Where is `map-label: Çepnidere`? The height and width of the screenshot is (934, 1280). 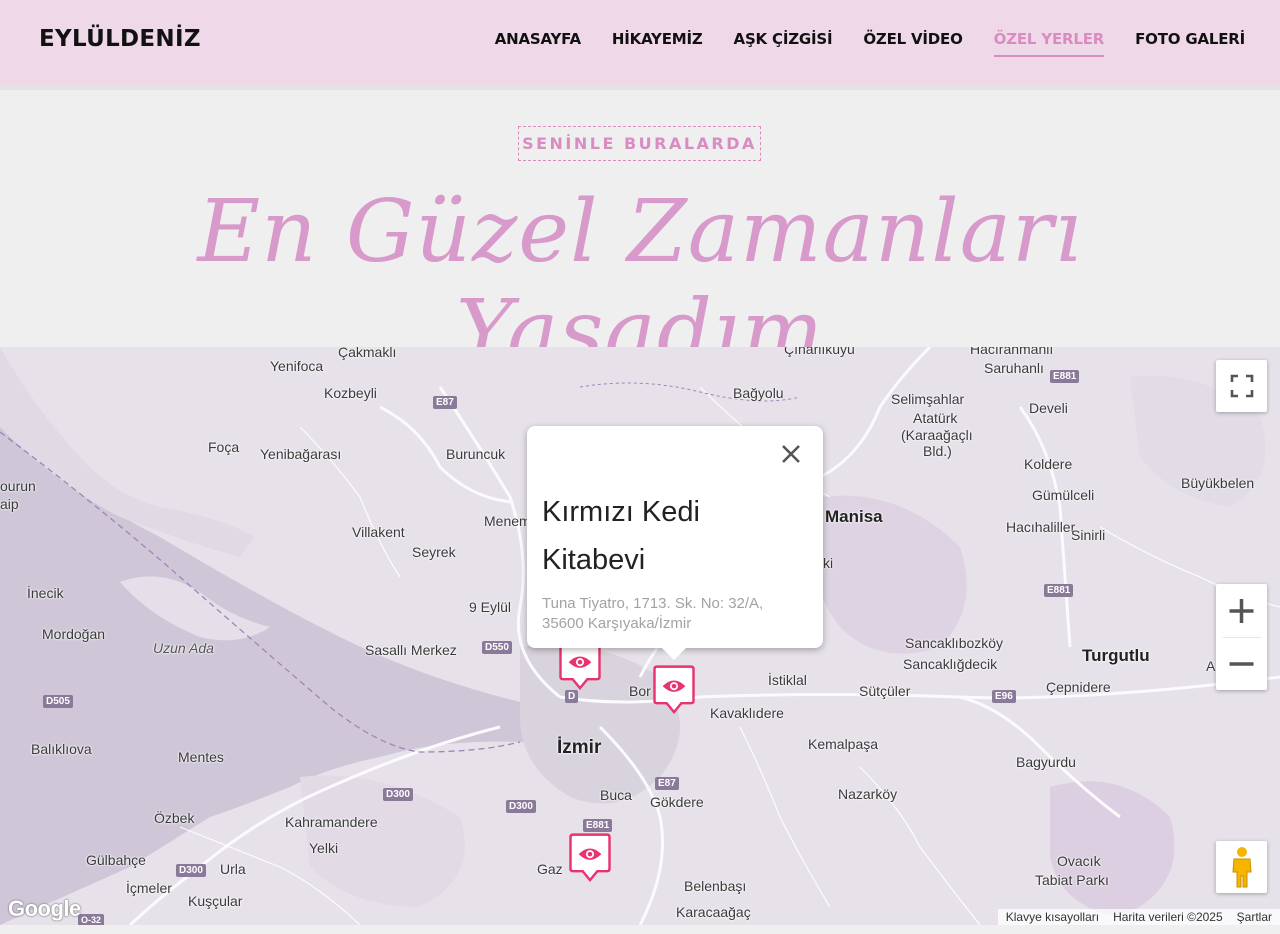
map-label: Çepnidere is located at coordinates (1078, 687).